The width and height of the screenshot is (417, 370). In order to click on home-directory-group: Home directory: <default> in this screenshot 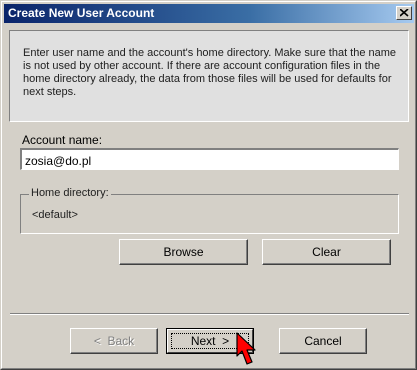, I will do `click(209, 210)`.